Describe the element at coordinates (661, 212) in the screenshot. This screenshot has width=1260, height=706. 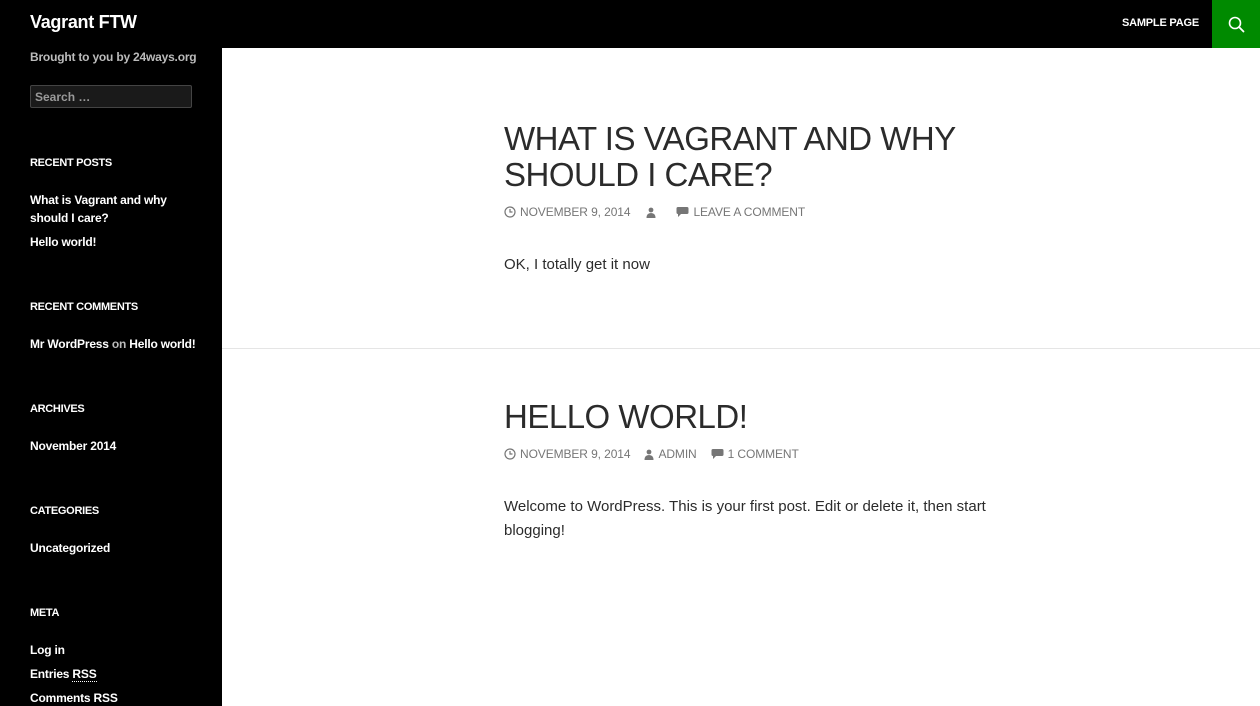
I see `post-meta: NOVEMBER 9, 2014 LEAVE A COMMENT` at that location.